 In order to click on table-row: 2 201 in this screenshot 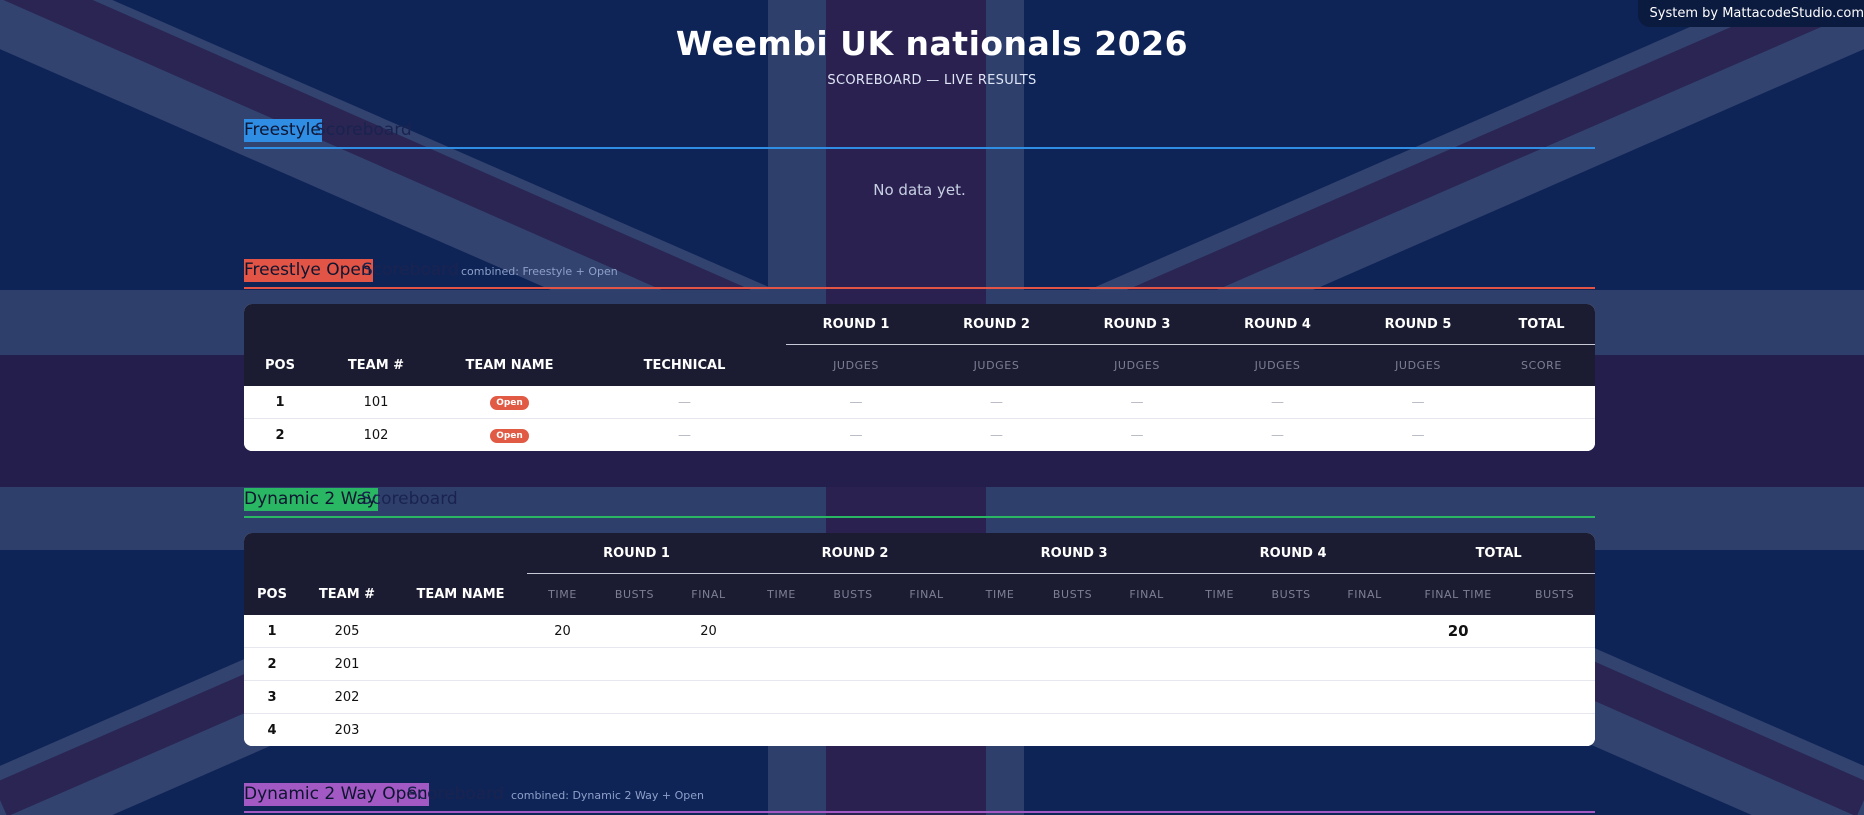, I will do `click(919, 664)`.